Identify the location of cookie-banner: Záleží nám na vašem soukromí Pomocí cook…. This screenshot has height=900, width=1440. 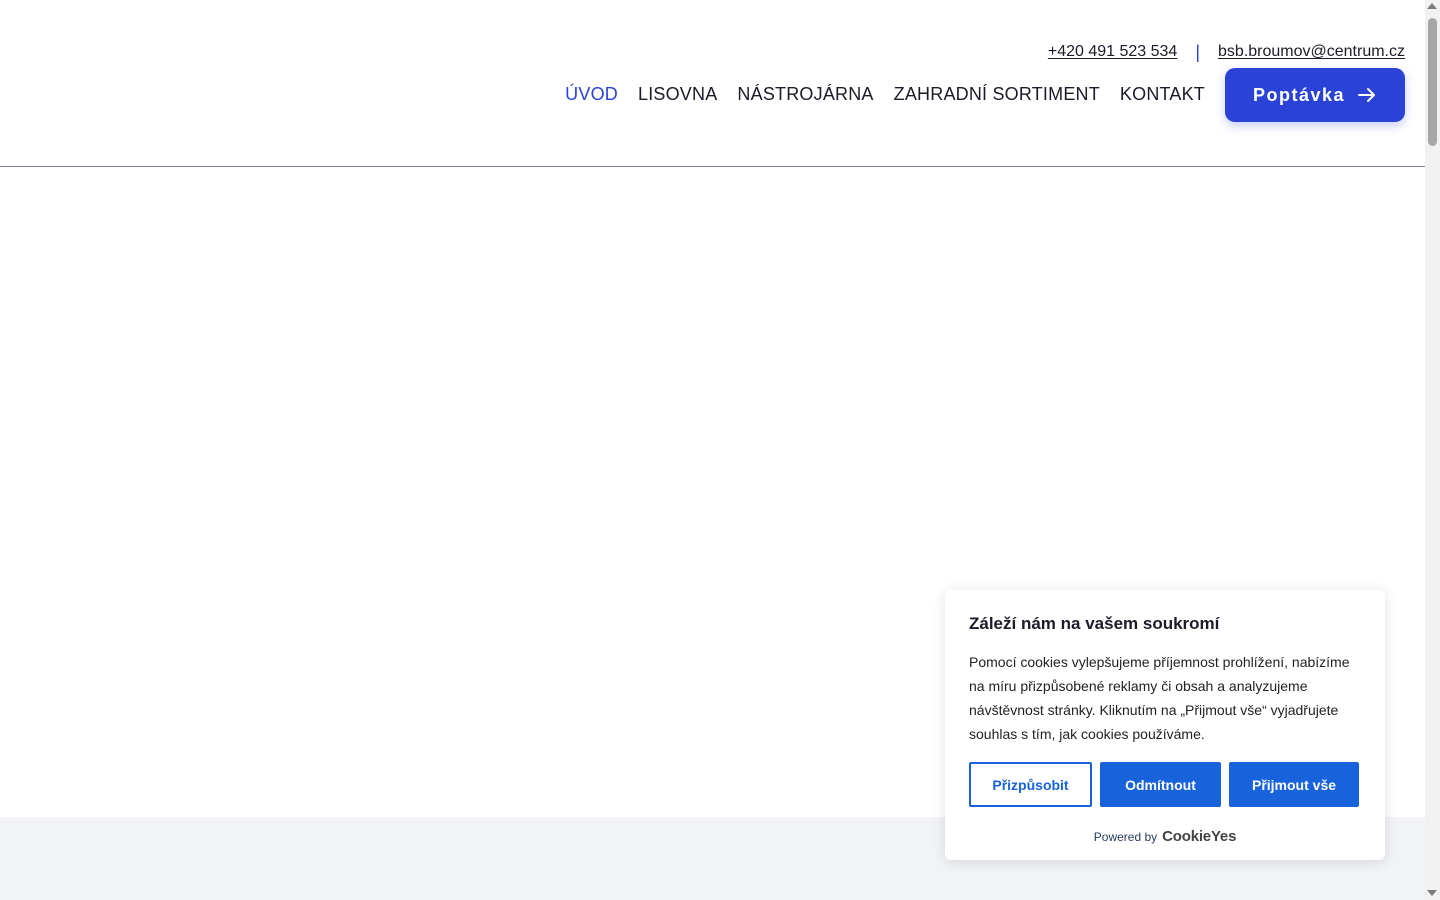
(1165, 725).